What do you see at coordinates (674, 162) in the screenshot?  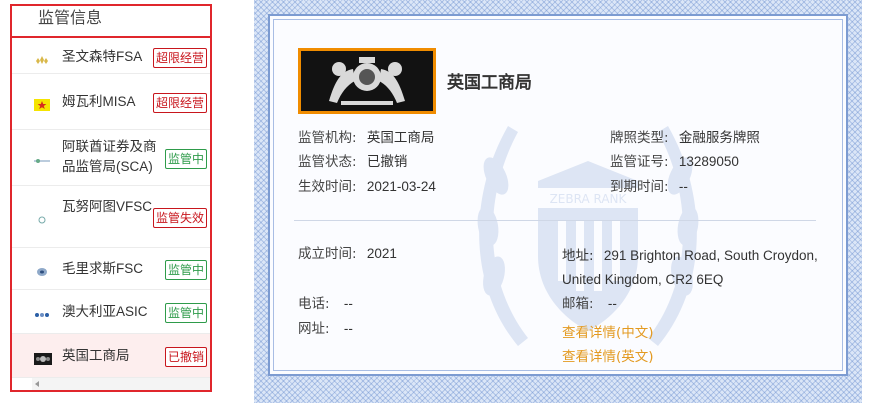 I see `field-license-number: 监管证号: 13289050` at bounding box center [674, 162].